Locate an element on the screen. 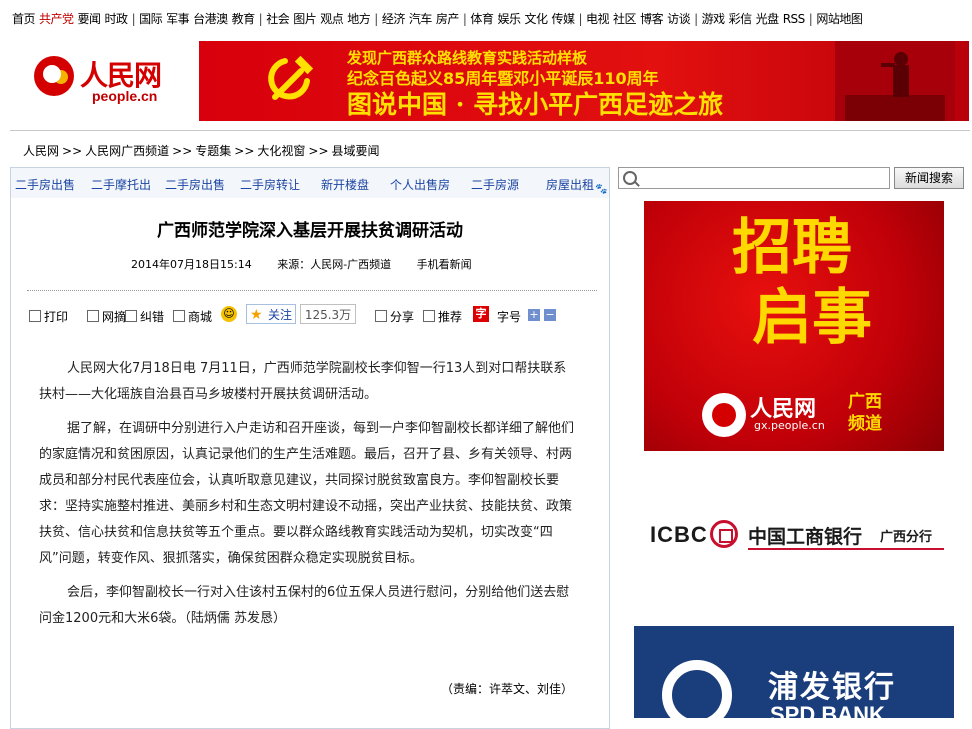 The image size is (972, 729). icbc-underline is located at coordinates (846, 549).